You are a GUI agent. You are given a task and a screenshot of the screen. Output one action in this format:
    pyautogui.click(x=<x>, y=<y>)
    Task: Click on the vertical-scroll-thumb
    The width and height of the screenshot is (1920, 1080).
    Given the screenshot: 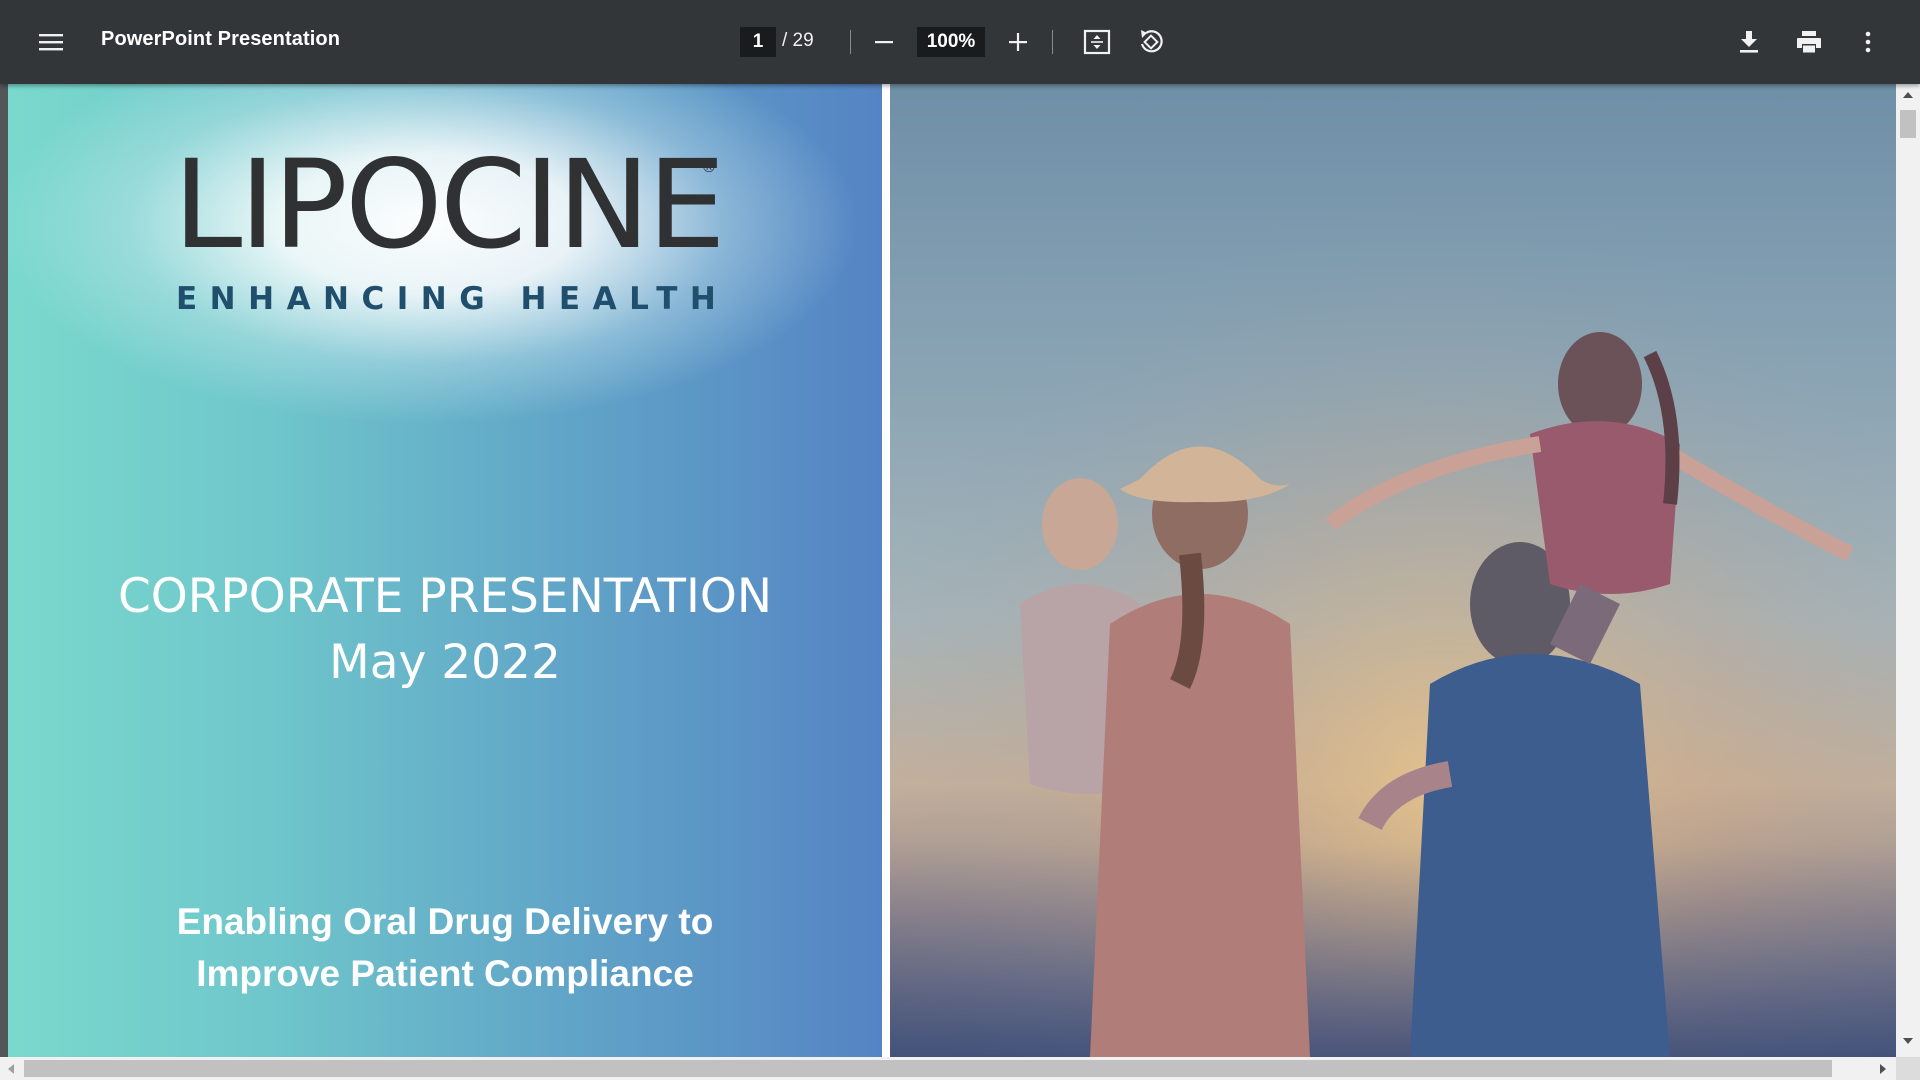 What is the action you would take?
    pyautogui.click(x=1908, y=124)
    